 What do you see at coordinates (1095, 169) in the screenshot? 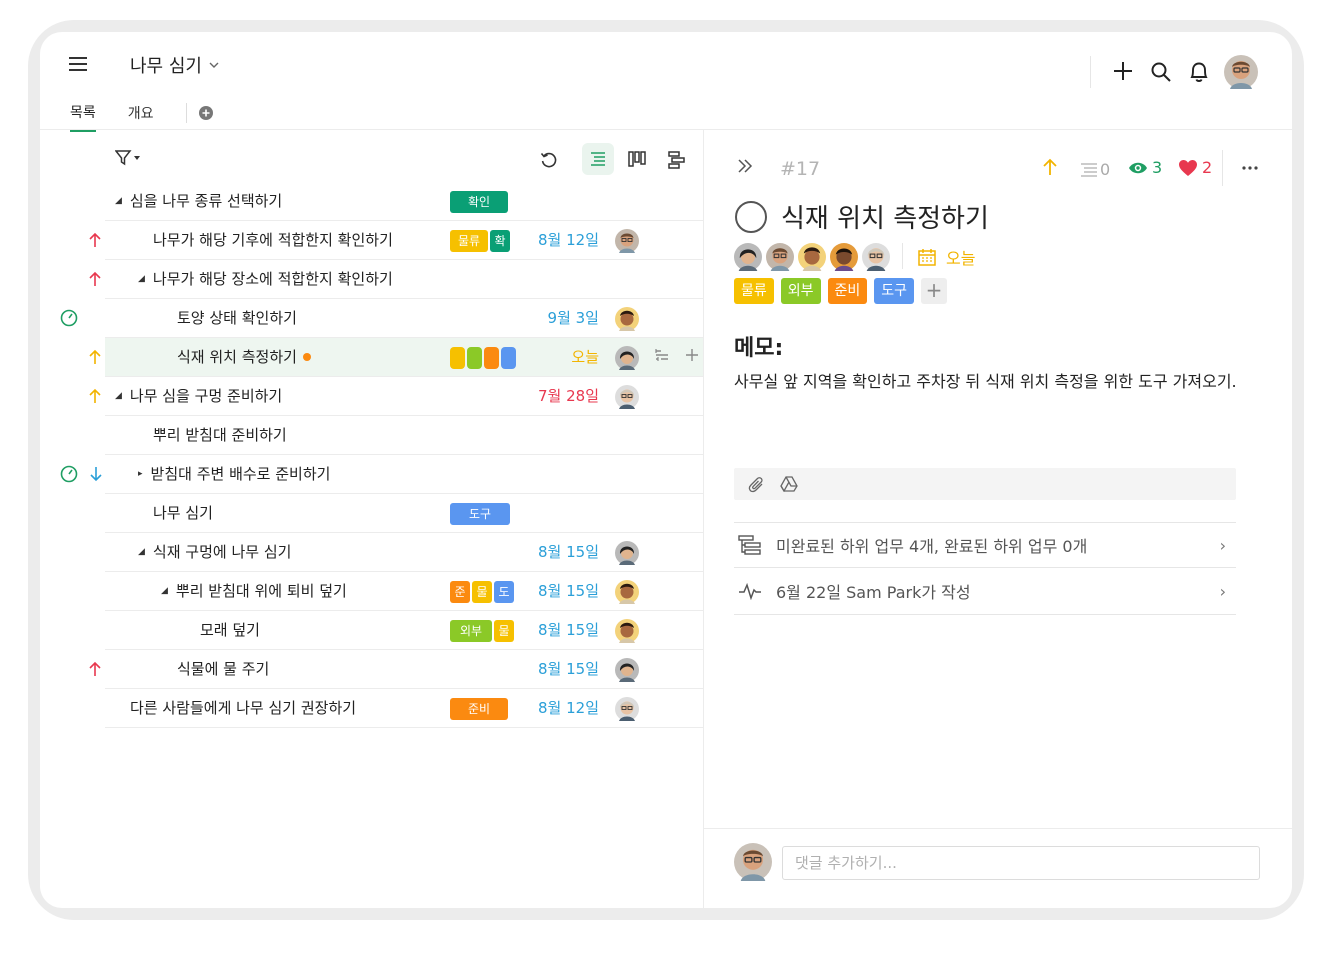
I see `subtask-counter: 0` at bounding box center [1095, 169].